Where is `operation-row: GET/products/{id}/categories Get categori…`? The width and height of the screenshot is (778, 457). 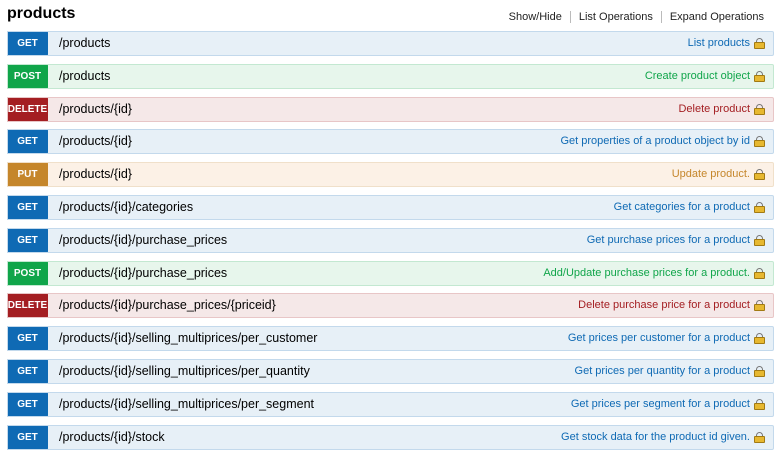
operation-row: GET/products/{id}/categories Get categori… is located at coordinates (390, 207).